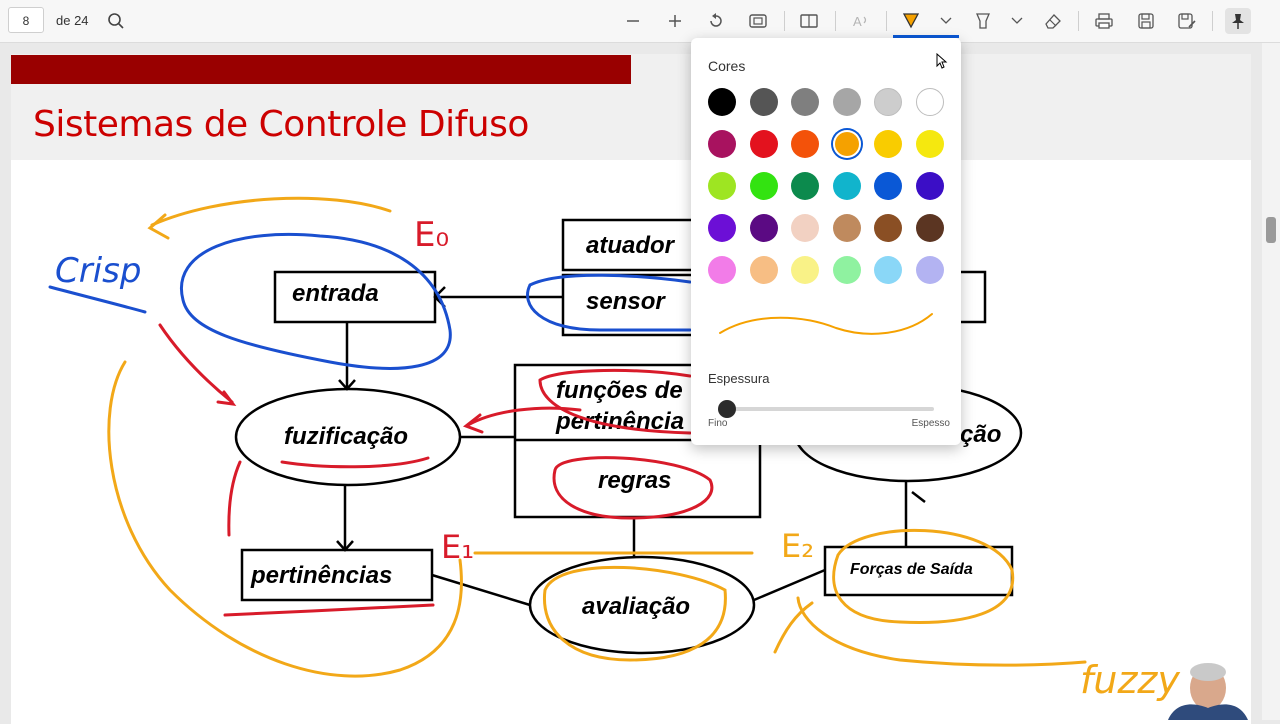  Describe the element at coordinates (789, 585) in the screenshot. I see `avaliacao-forcas-line` at that location.